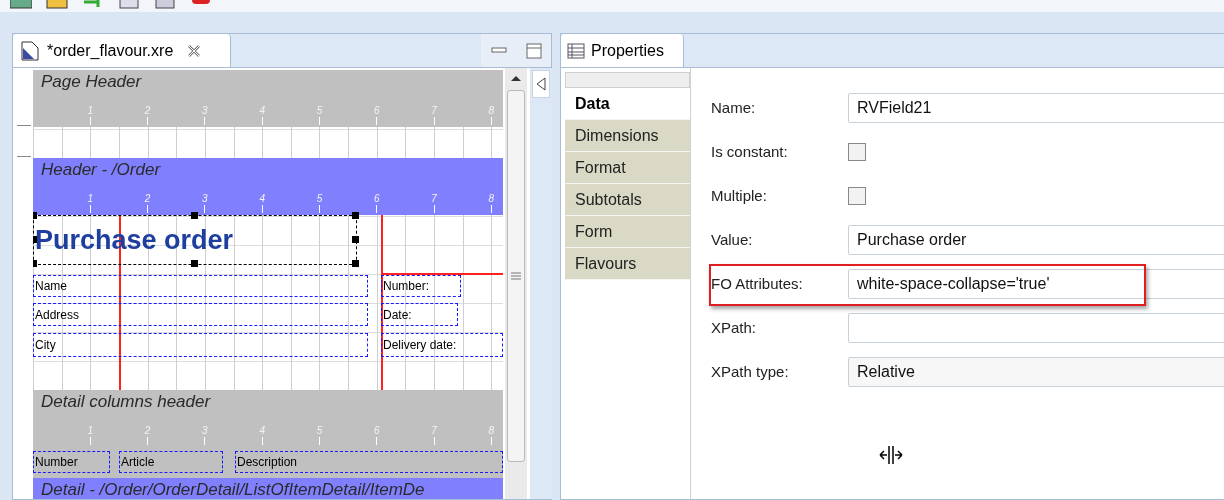 The width and height of the screenshot is (1224, 500). Describe the element at coordinates (101, 170) in the screenshot. I see `band-title: Header - /Order` at that location.